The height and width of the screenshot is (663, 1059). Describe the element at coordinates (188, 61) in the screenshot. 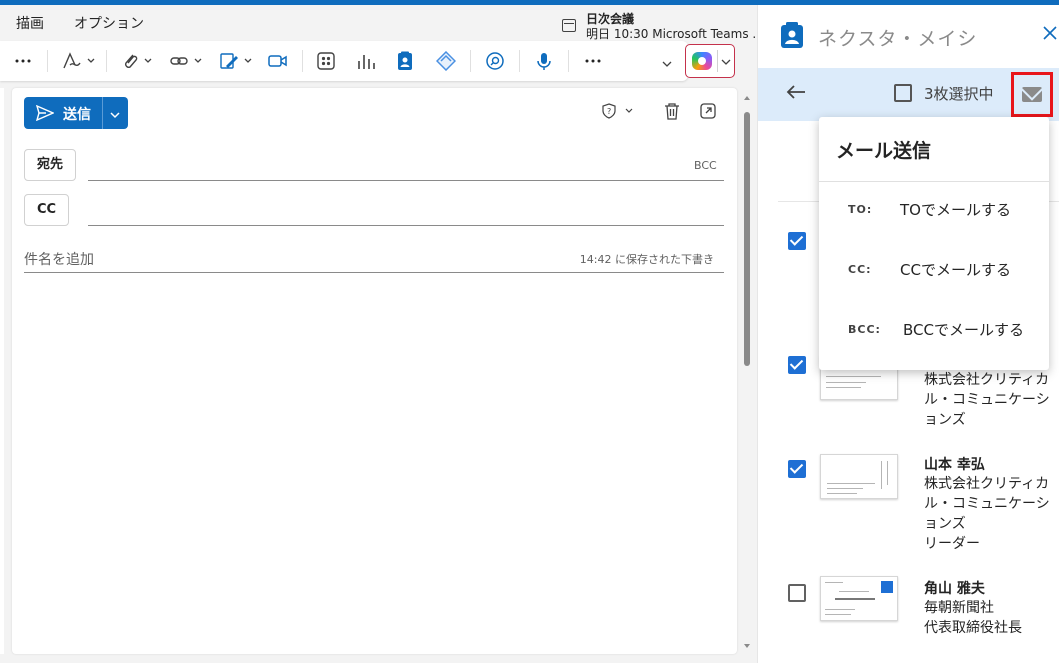

I see `link-icon` at that location.